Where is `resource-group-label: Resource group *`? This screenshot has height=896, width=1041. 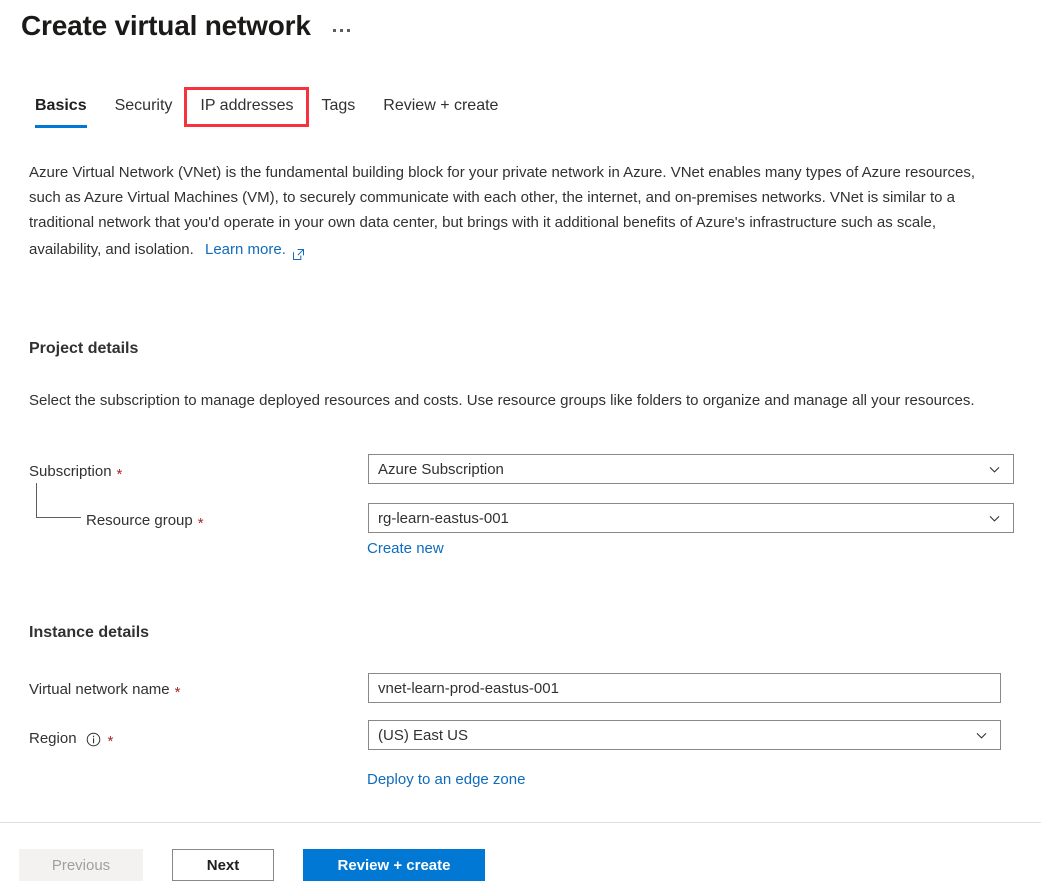 resource-group-label: Resource group * is located at coordinates (145, 521).